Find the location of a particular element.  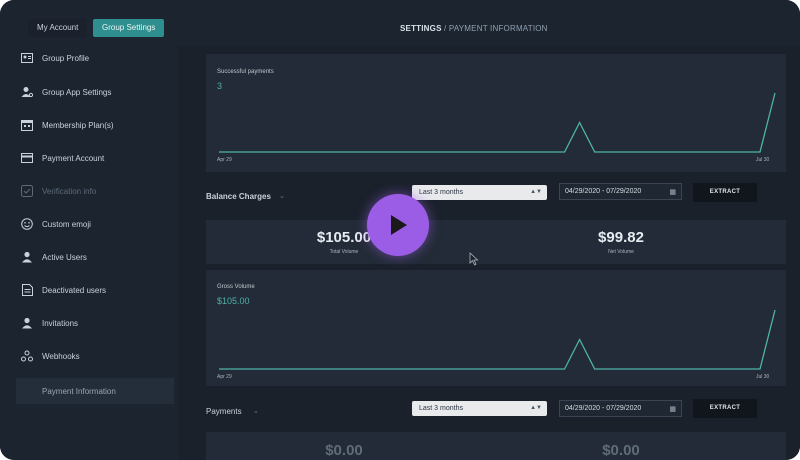

sidebar-item-active-users: Active Users is located at coordinates (95, 257).